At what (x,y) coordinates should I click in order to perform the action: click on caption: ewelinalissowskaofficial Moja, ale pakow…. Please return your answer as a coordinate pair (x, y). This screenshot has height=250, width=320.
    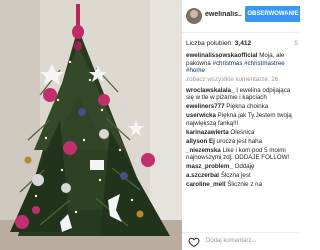
    Looking at the image, I should click on (242, 63).